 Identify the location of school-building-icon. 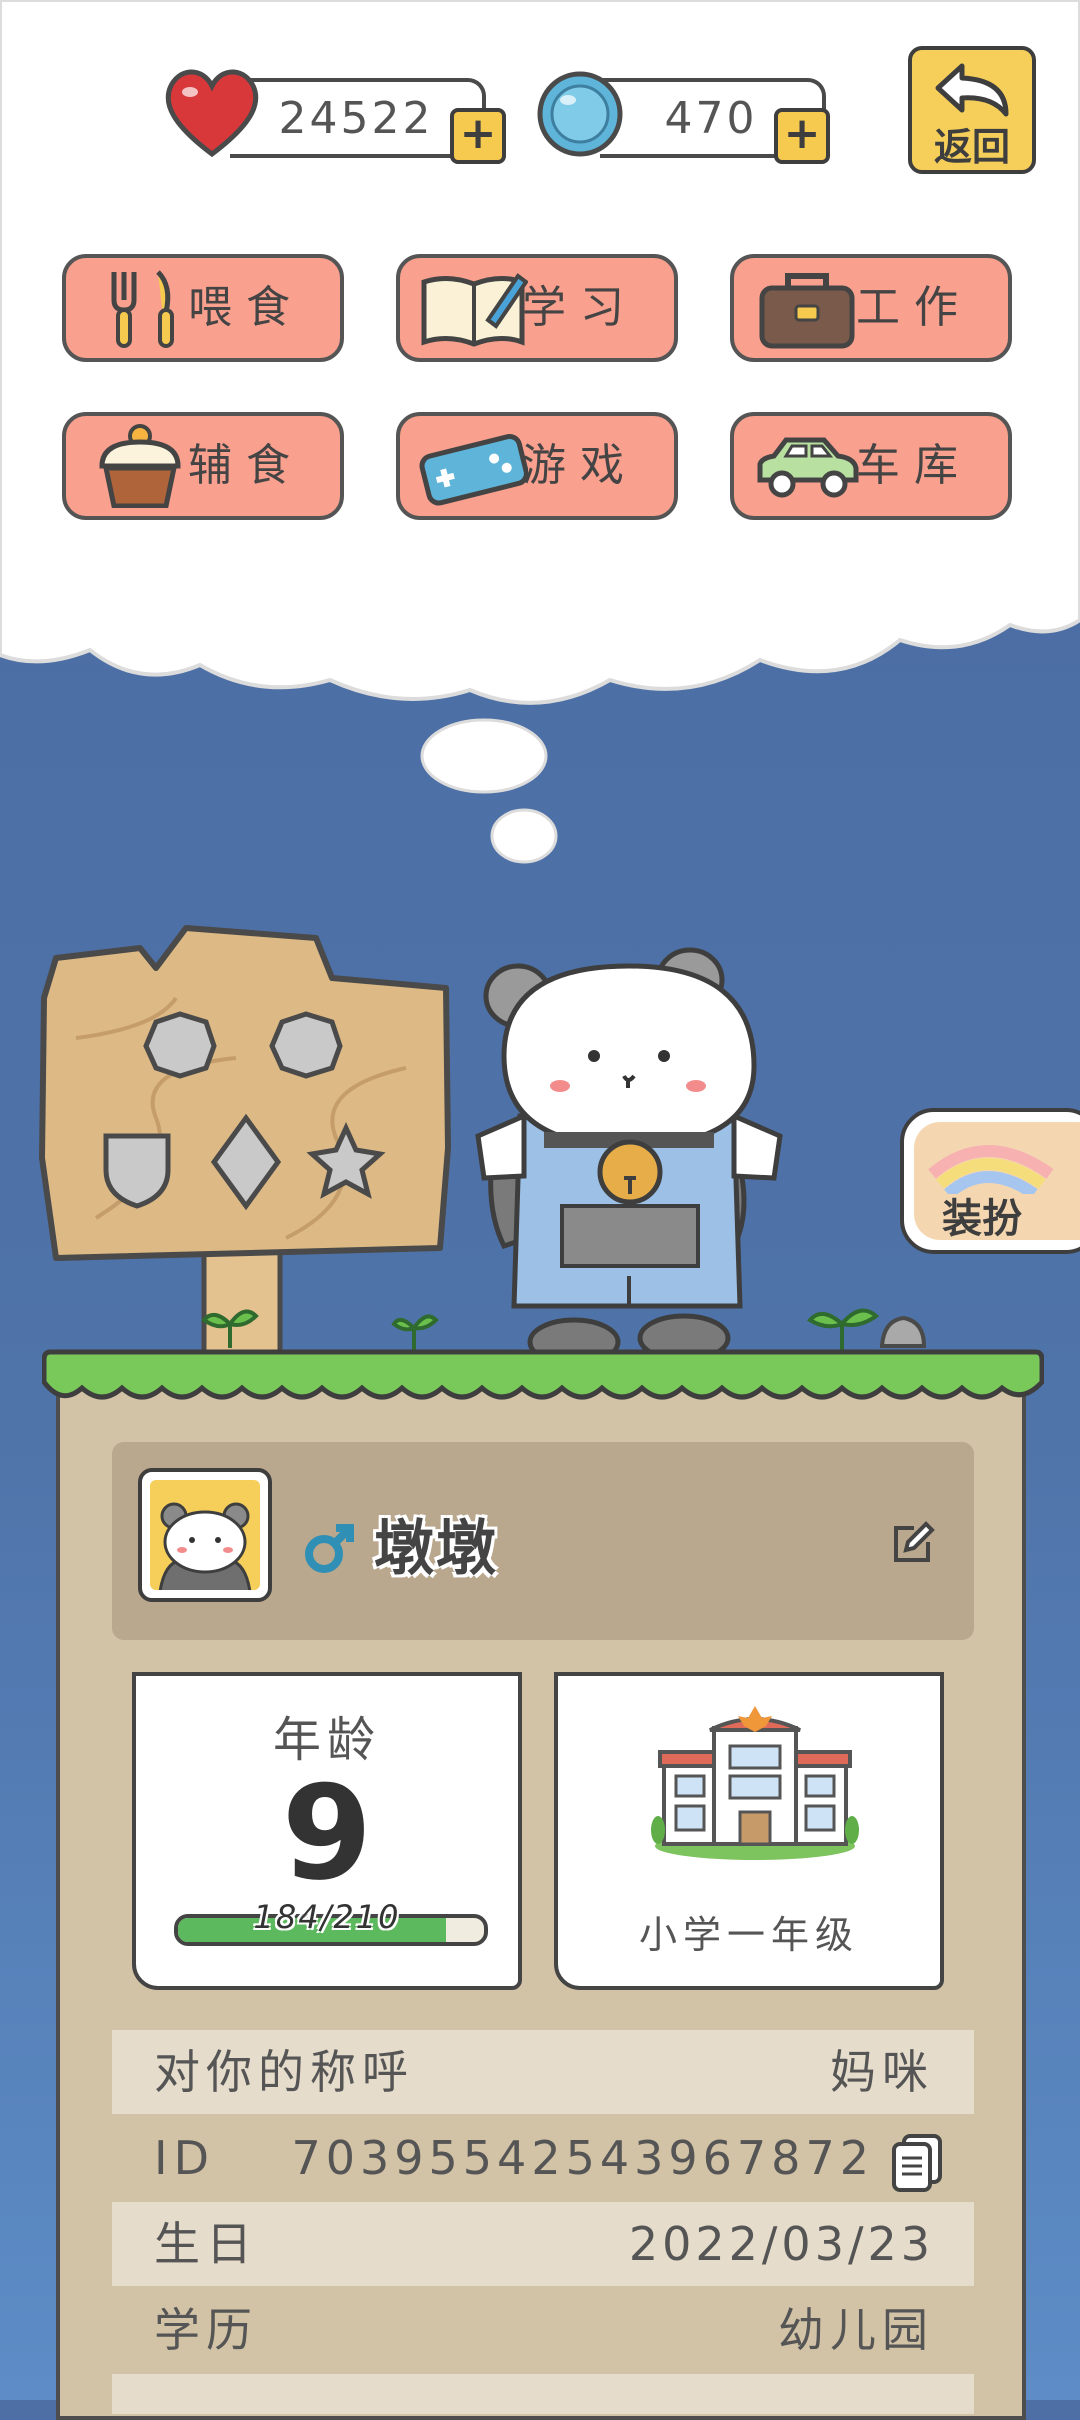
(755, 1783).